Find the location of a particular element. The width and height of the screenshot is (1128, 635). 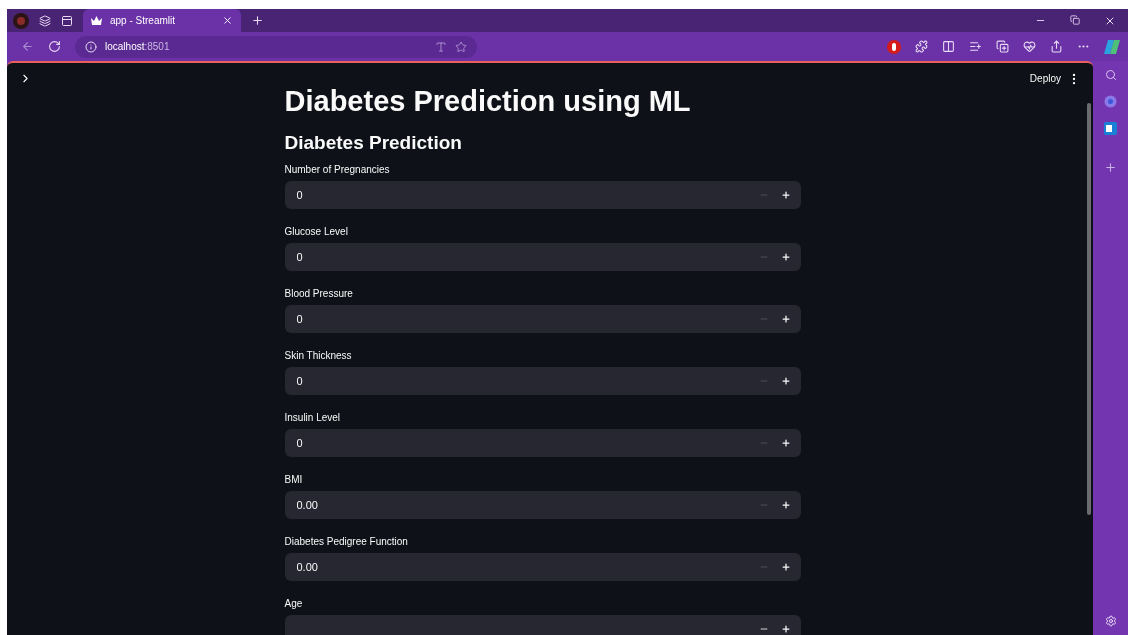

settings-icon is located at coordinates (1110, 621).